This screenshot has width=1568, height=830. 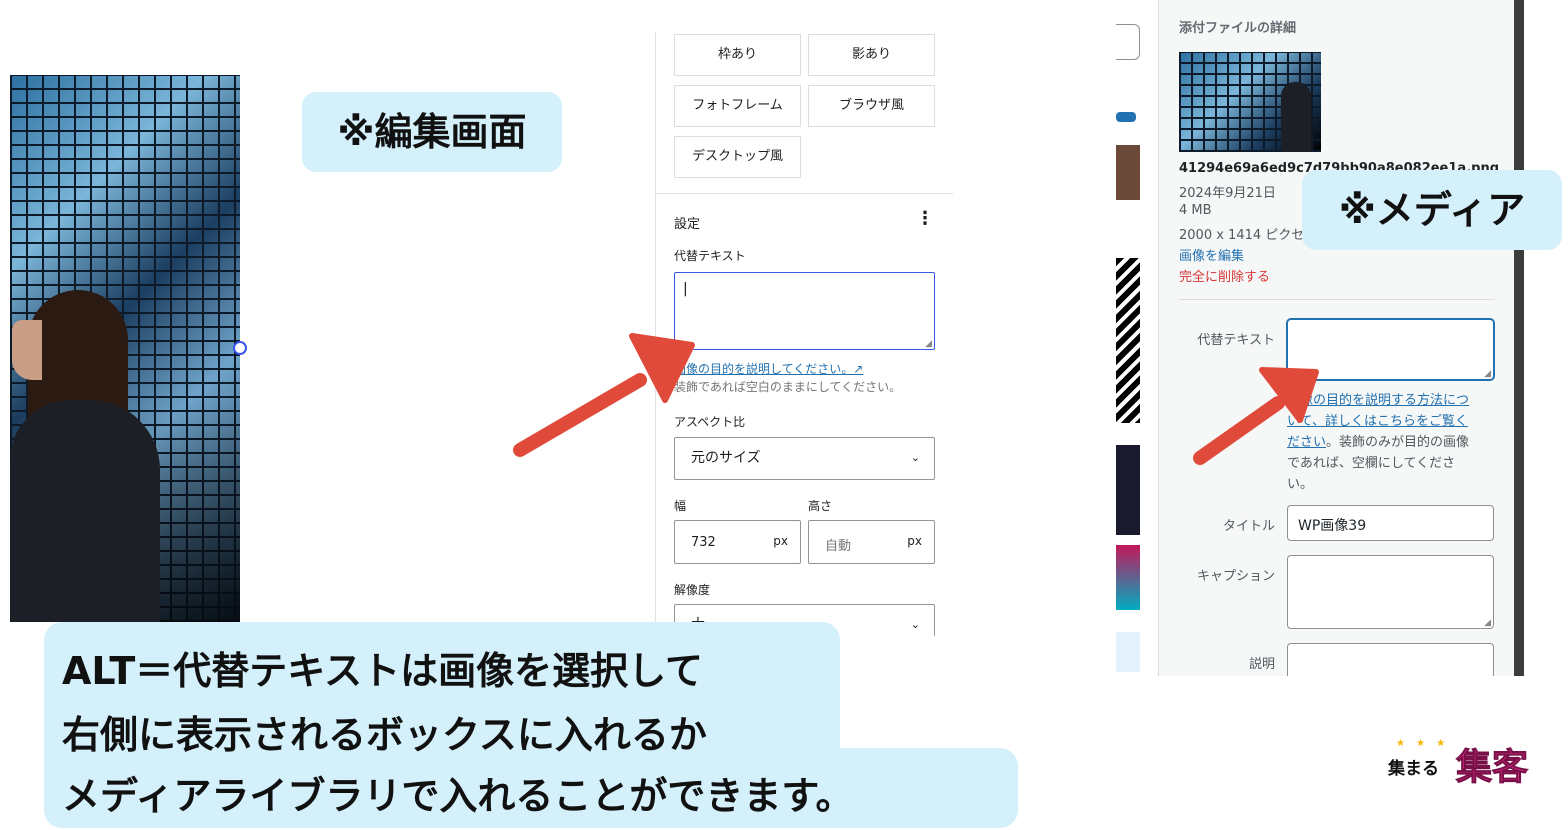 I want to click on logo-small-text: 集まる, so click(x=1413, y=769).